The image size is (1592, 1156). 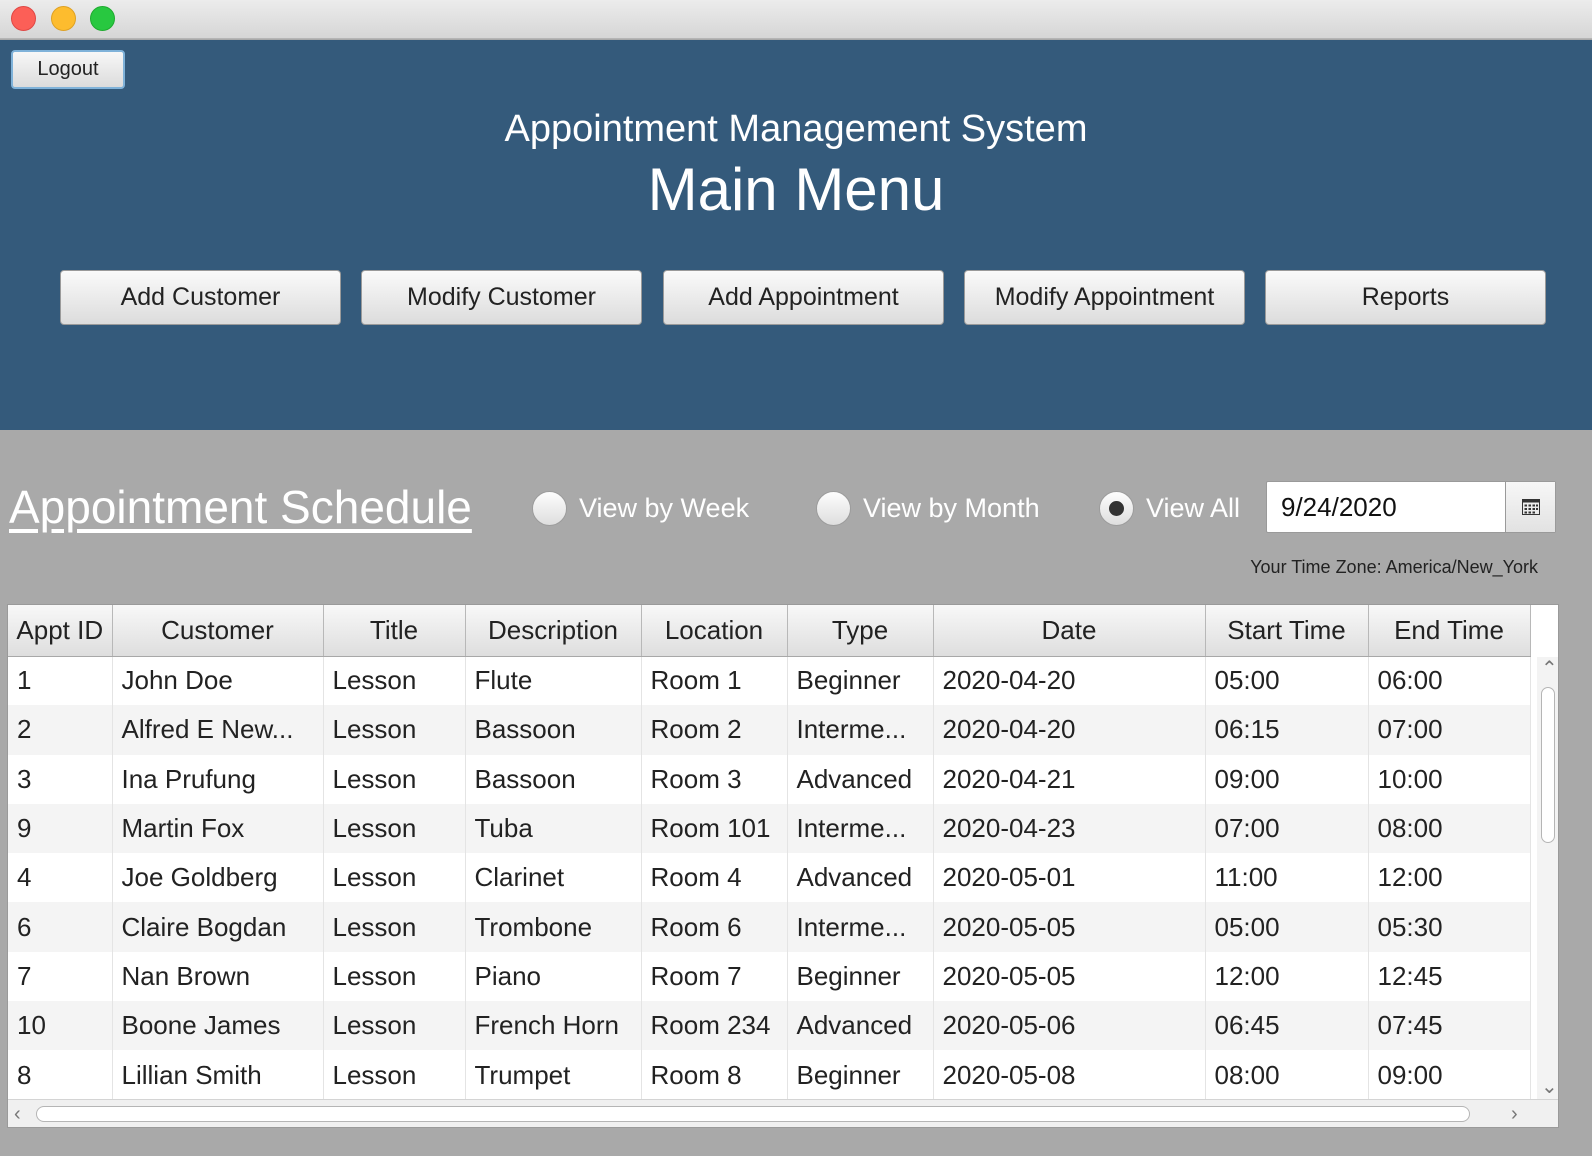 I want to click on table-cell: 8, so click(x=60, y=1075).